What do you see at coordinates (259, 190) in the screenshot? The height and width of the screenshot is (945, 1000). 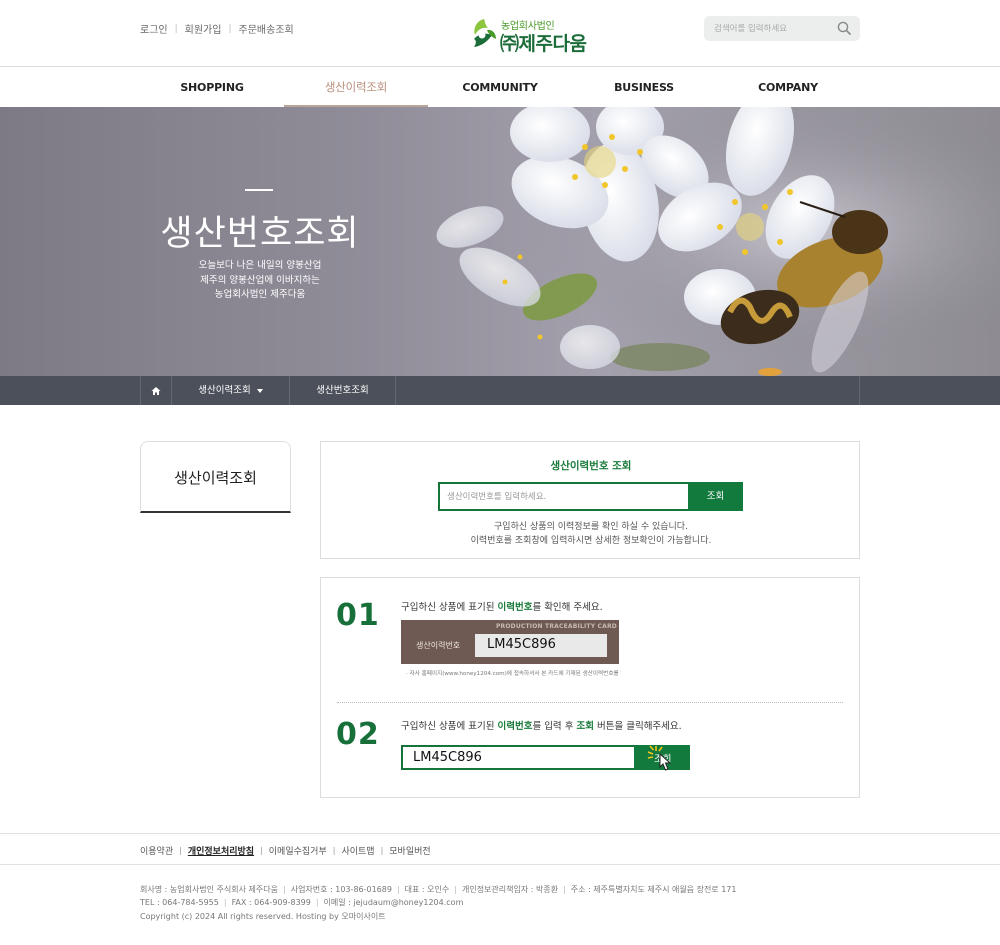 I see `hero-dash` at bounding box center [259, 190].